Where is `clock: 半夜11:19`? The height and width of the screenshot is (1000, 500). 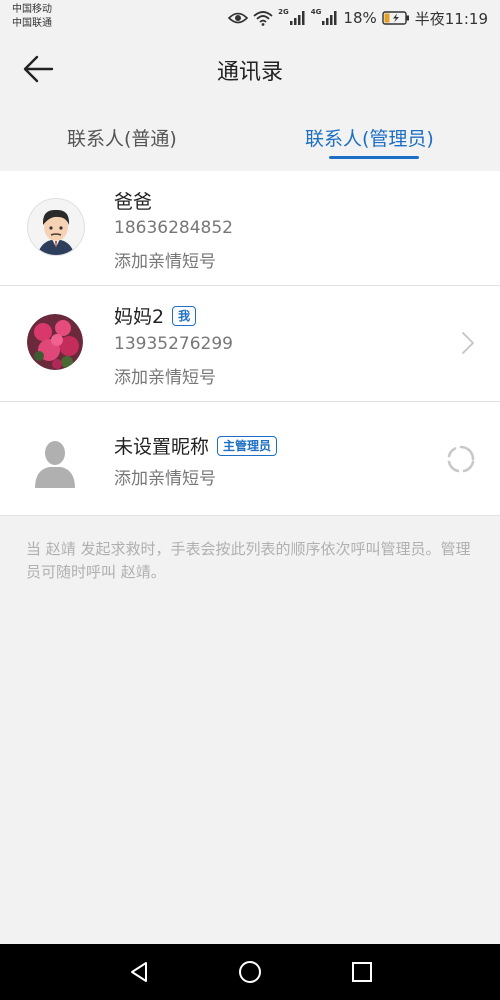 clock: 半夜11:19 is located at coordinates (451, 18).